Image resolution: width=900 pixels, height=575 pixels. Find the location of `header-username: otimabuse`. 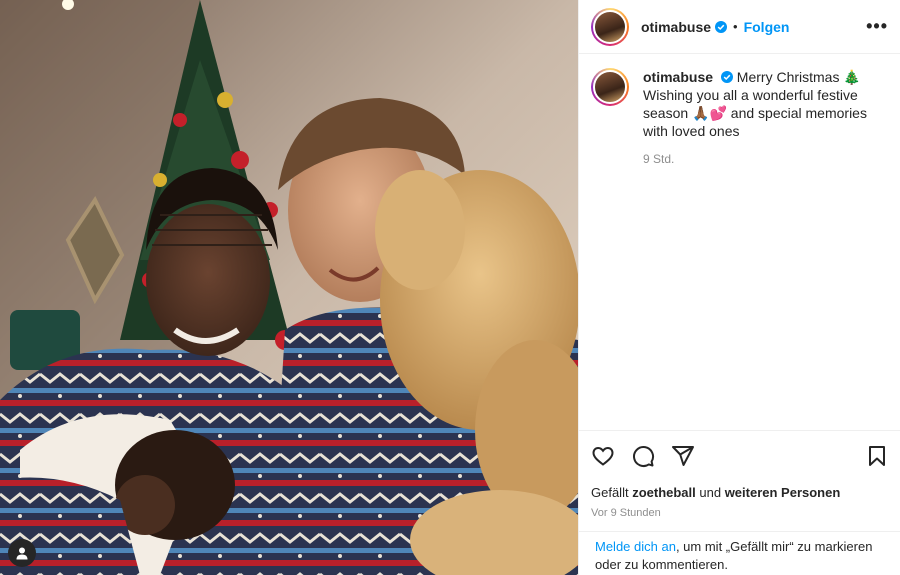

header-username: otimabuse is located at coordinates (676, 27).